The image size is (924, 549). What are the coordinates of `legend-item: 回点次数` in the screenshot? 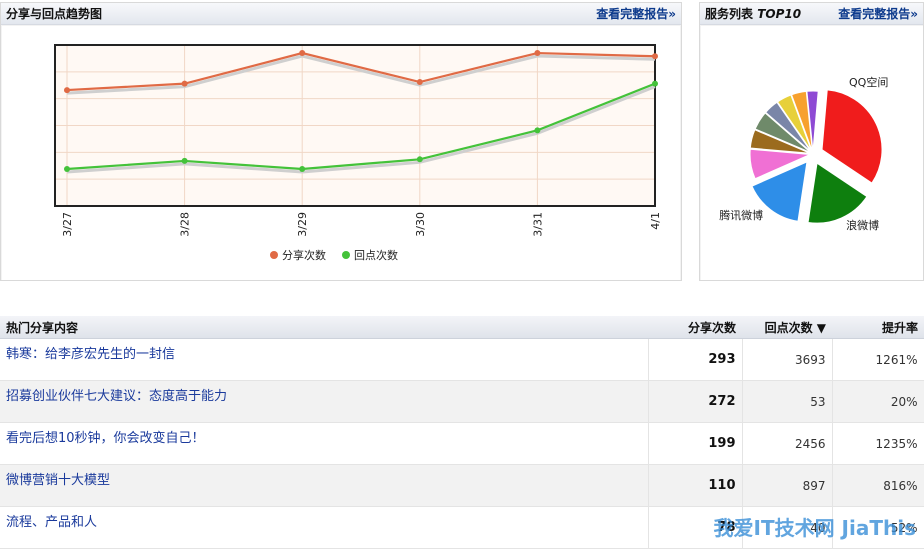 It's located at (370, 255).